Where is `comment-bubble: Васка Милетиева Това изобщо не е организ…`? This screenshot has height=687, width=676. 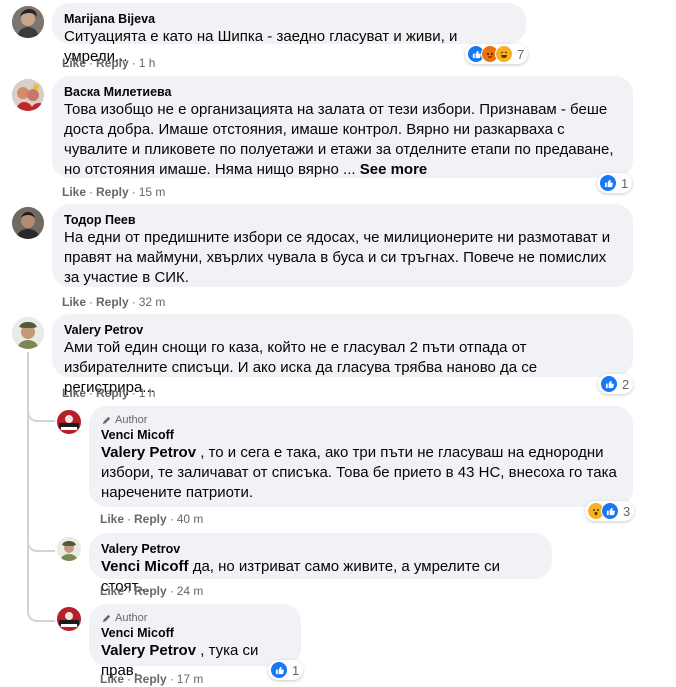
comment-bubble: Васка Милетиева Това изобщо не е организ… is located at coordinates (342, 127).